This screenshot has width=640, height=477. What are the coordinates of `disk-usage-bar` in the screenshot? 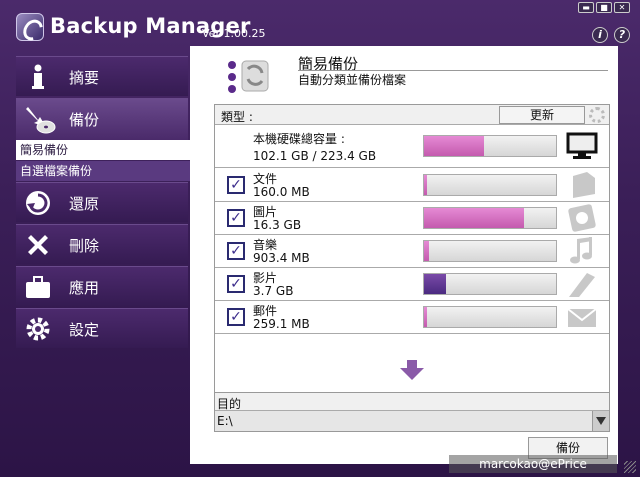 It's located at (490, 146).